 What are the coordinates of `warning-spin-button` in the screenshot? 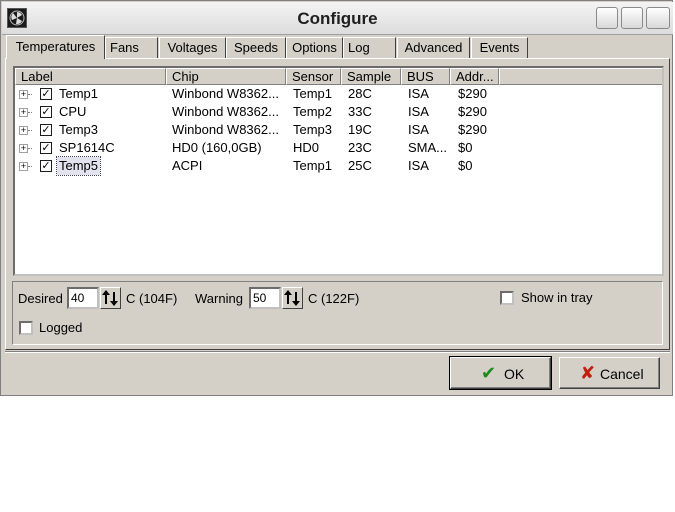 It's located at (292, 298).